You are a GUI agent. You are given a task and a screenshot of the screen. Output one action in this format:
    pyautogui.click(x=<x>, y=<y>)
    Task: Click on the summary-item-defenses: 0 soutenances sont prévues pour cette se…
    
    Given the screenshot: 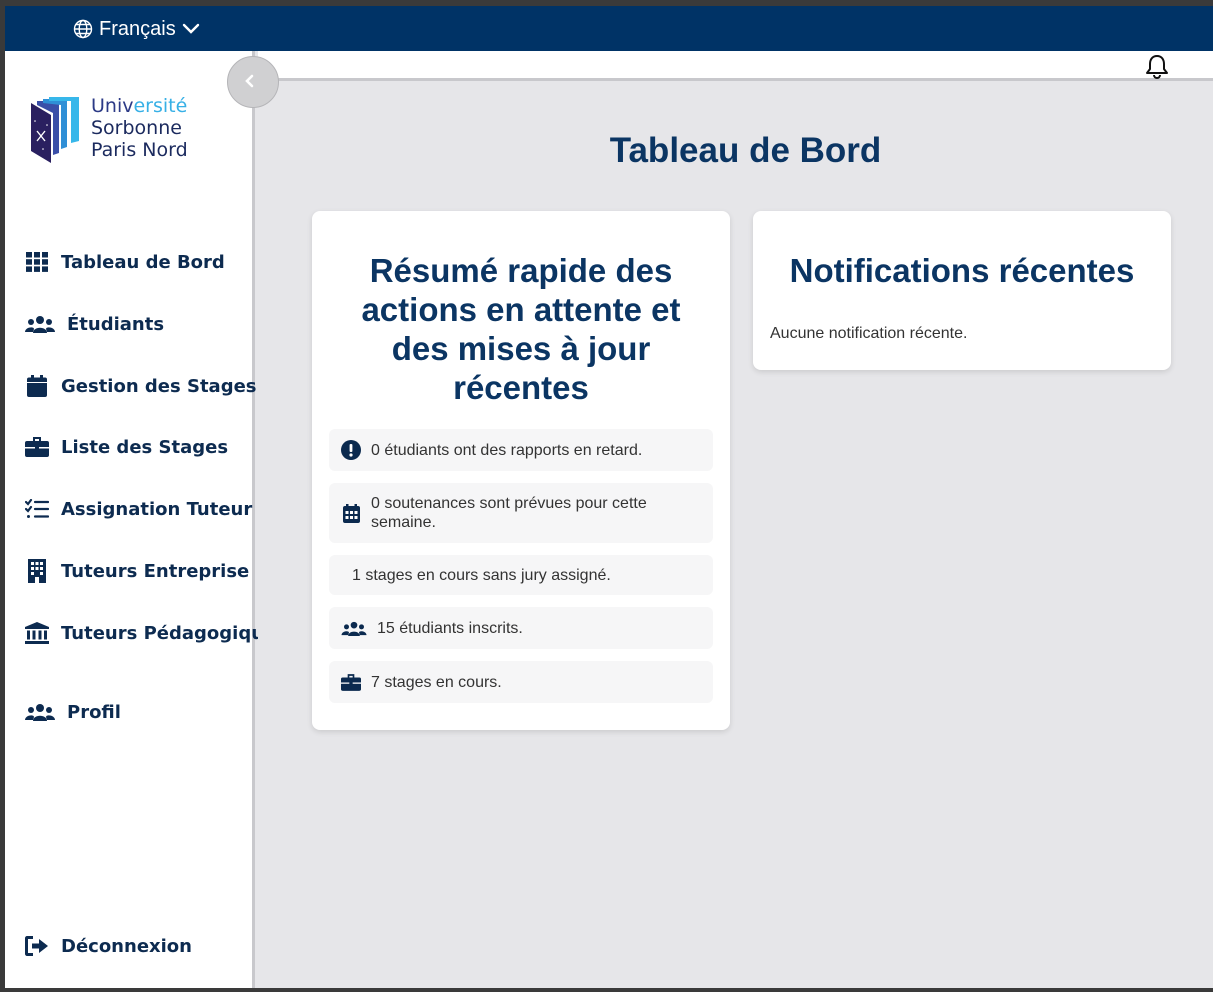 What is the action you would take?
    pyautogui.click(x=521, y=513)
    